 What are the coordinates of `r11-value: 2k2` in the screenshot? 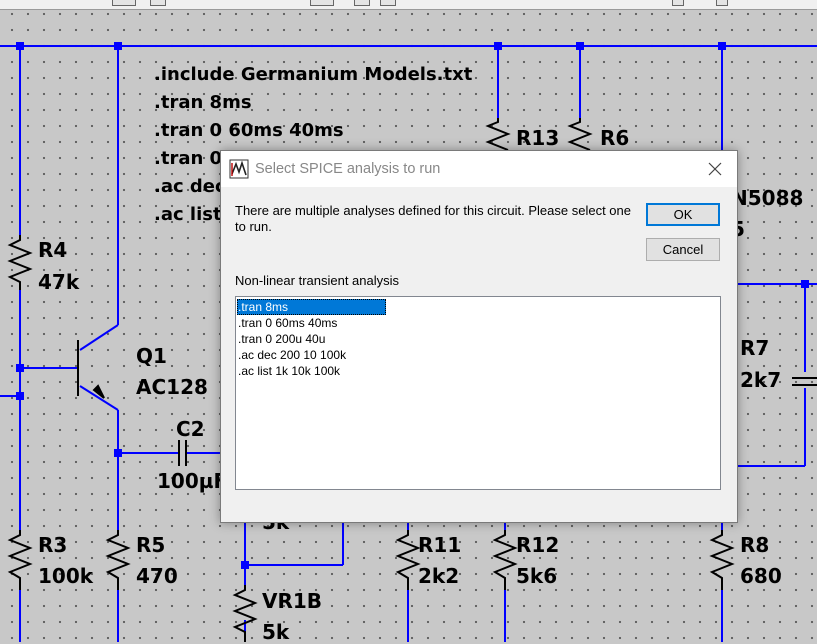 It's located at (438, 576).